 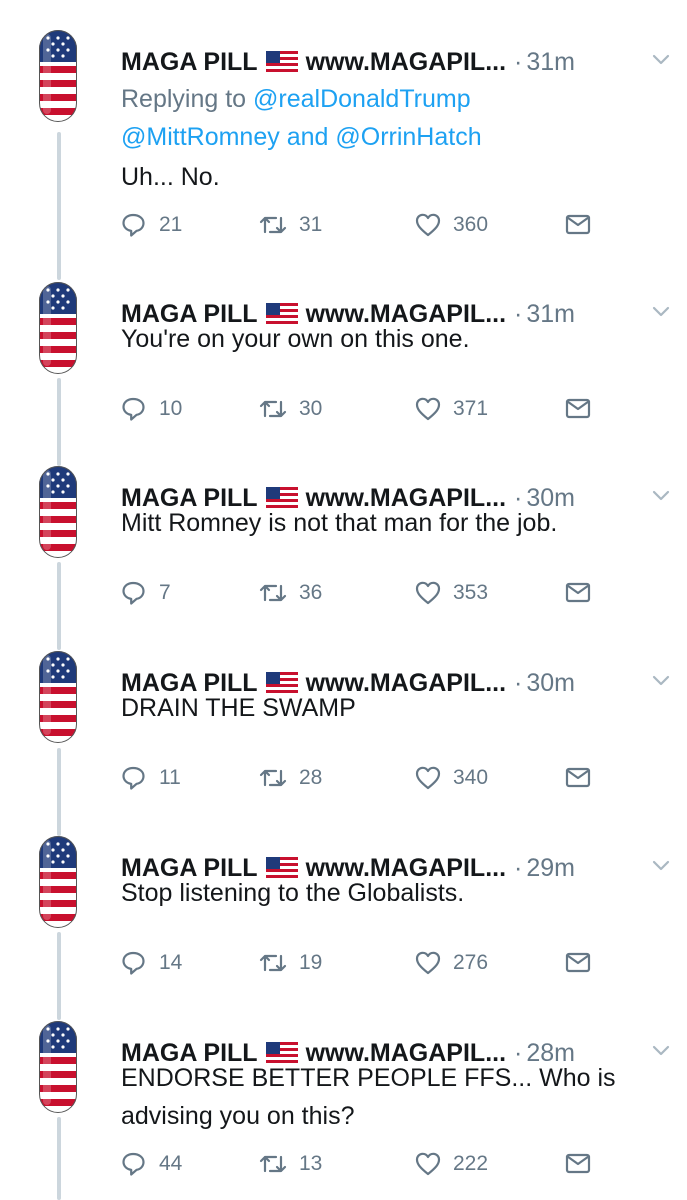 What do you see at coordinates (151, 778) in the screenshot?
I see `reply-button: 11` at bounding box center [151, 778].